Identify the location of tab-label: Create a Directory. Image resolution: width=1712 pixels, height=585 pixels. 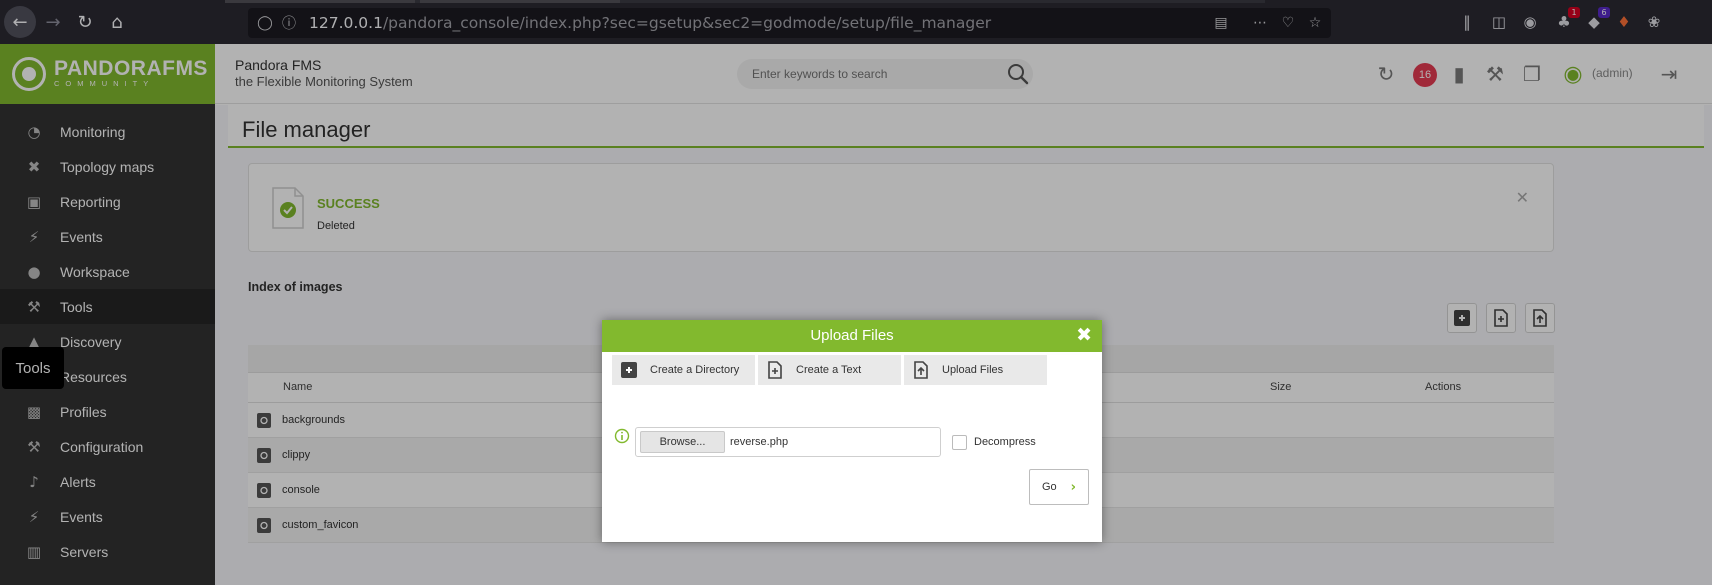
(695, 370).